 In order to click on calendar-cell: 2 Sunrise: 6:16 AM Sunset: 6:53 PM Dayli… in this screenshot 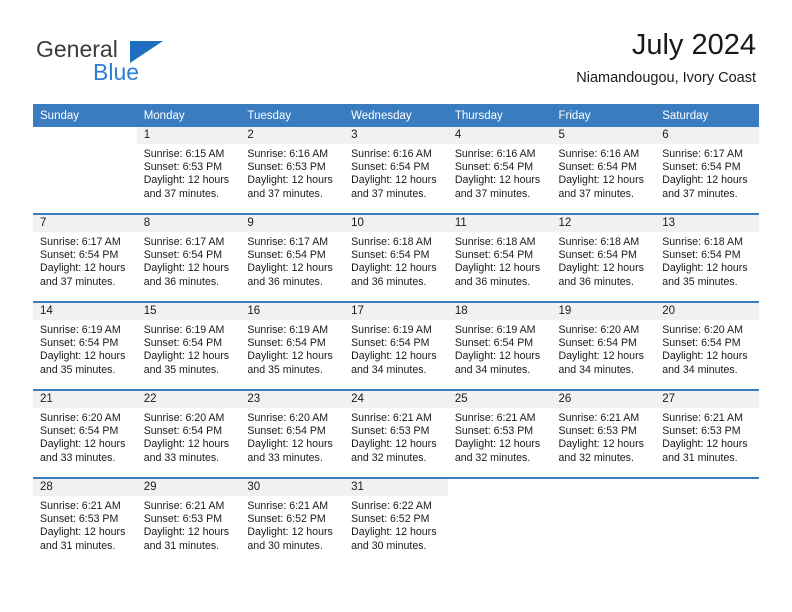, I will do `click(292, 170)`.